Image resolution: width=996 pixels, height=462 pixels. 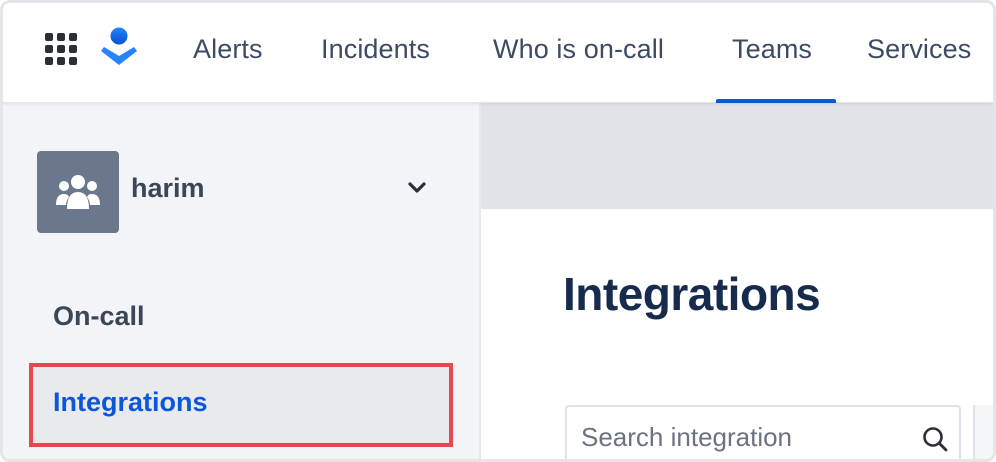 I want to click on chevron-down-icon, so click(x=417, y=188).